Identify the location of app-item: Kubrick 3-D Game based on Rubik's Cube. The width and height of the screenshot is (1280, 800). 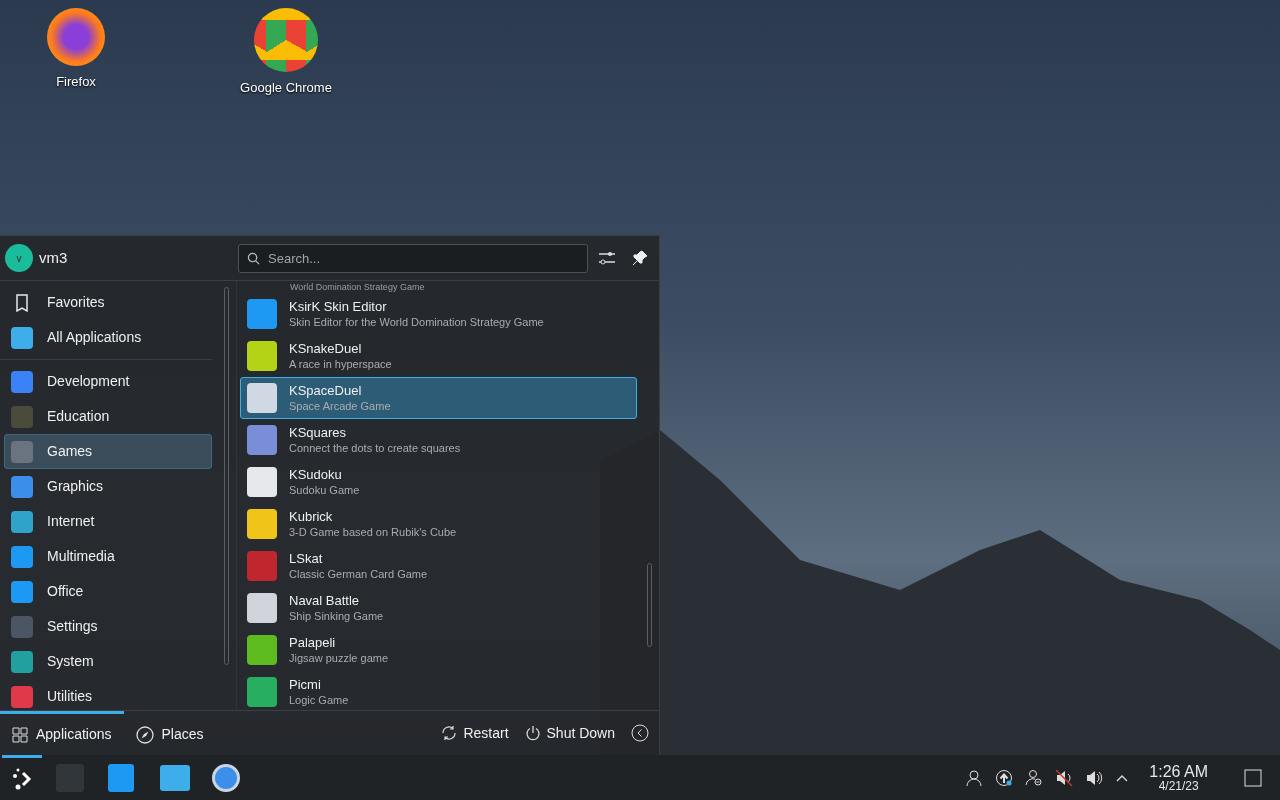
(438, 524).